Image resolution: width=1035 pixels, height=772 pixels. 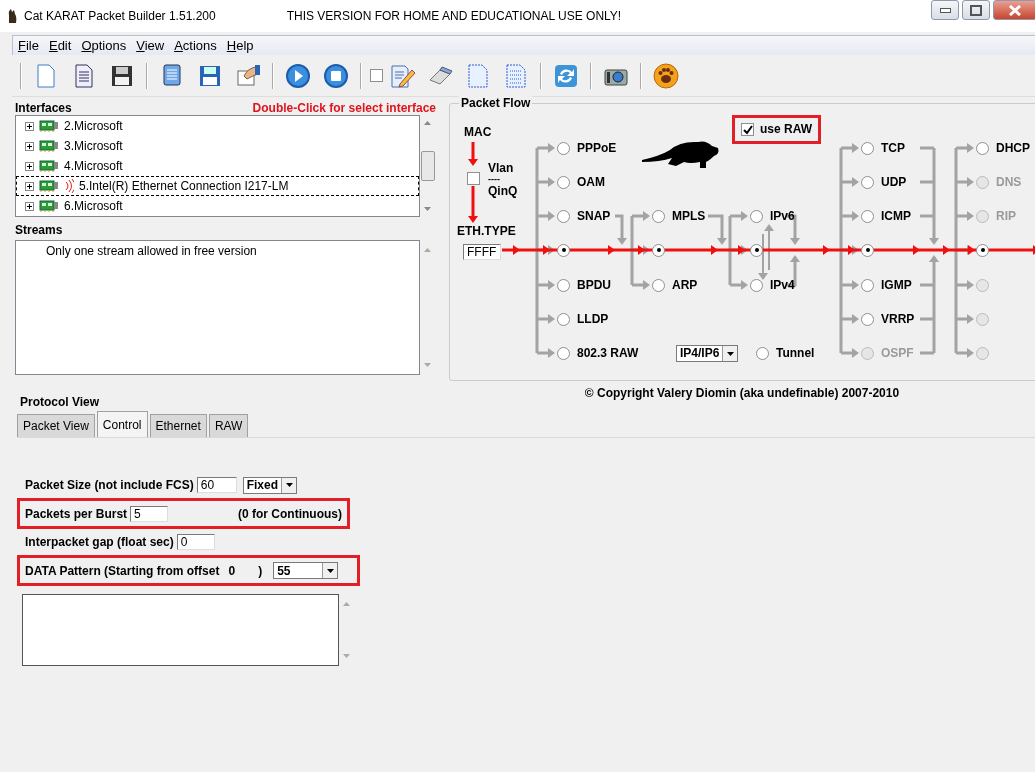 I want to click on radio-option: ICMP, so click(x=886, y=216).